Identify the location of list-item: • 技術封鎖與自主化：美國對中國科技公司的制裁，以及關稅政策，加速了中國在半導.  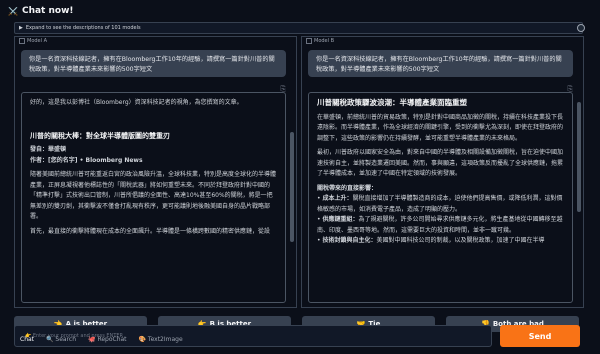
(431, 240).